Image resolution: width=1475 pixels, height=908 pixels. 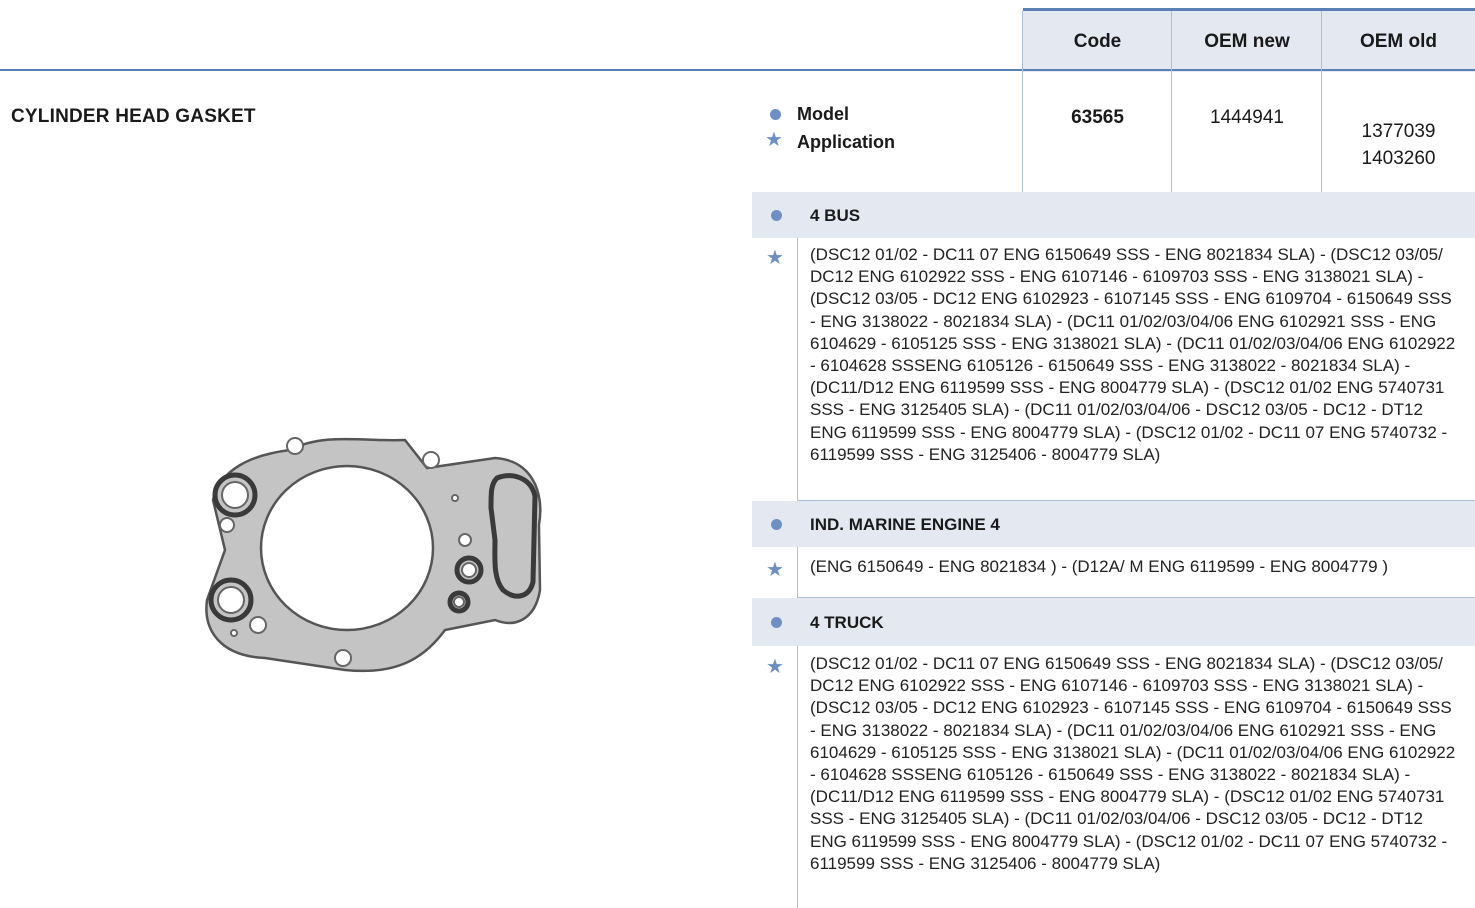 I want to click on legend-model-label: Model, so click(x=823, y=114).